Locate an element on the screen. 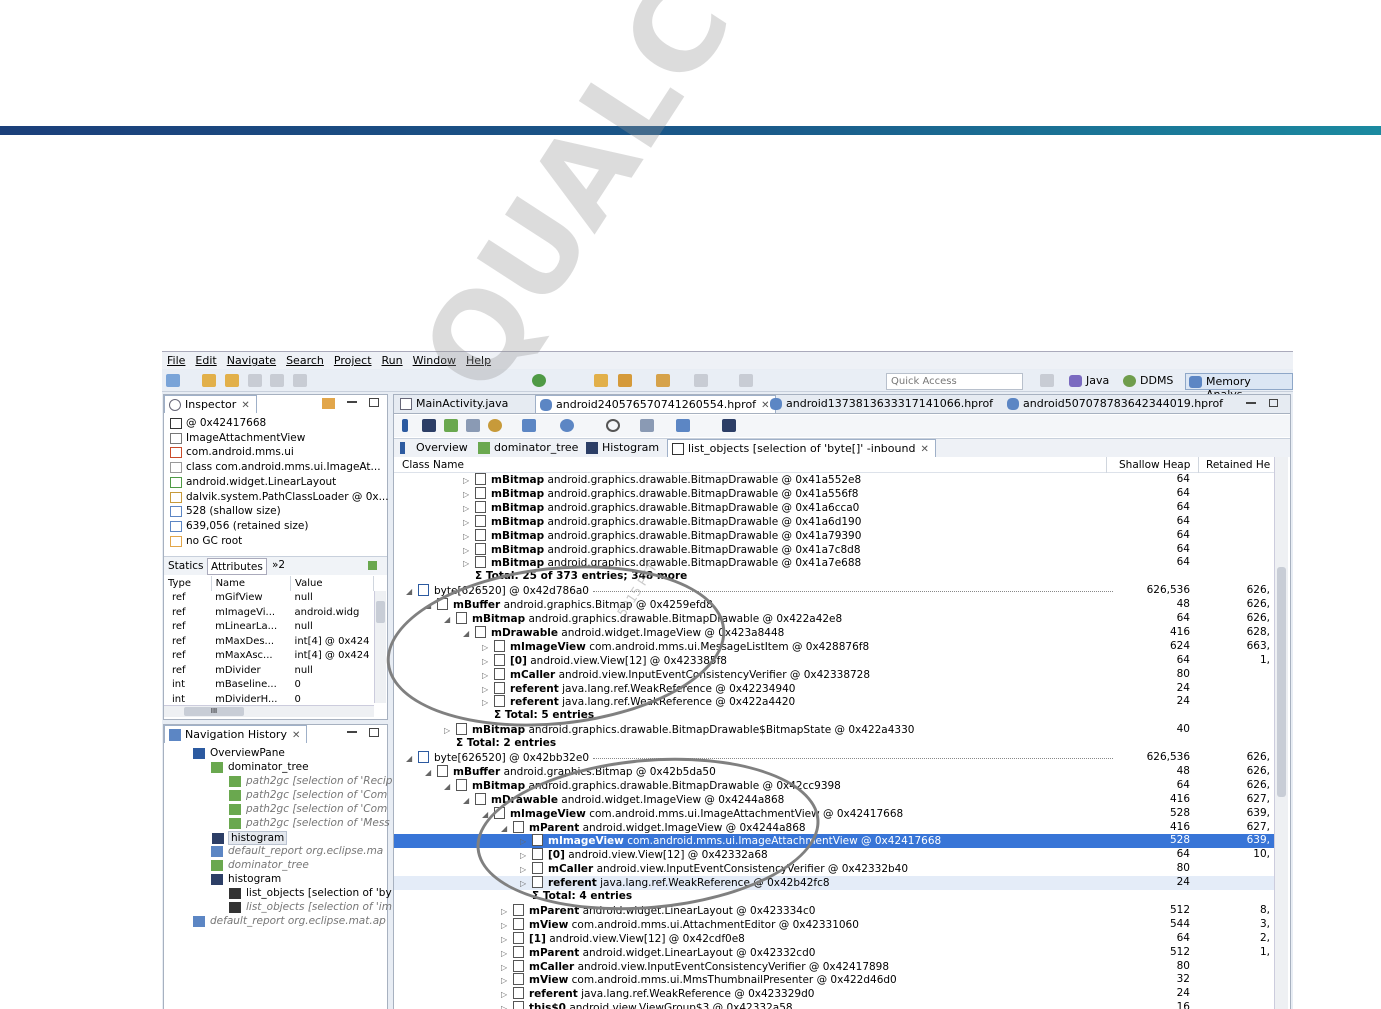 This screenshot has height=1009, width=1381. tab-navigation-history: Navigation History ✕ is located at coordinates (236, 734).